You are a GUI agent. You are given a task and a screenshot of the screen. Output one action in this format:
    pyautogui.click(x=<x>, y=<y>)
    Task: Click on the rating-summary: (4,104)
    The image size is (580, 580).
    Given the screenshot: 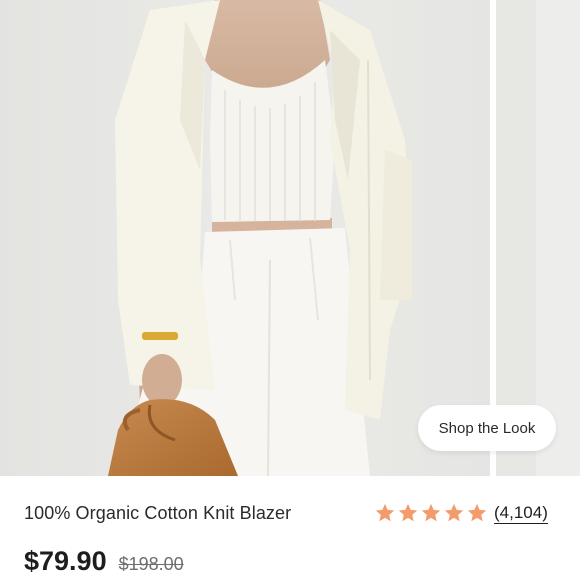 What is the action you would take?
    pyautogui.click(x=461, y=513)
    